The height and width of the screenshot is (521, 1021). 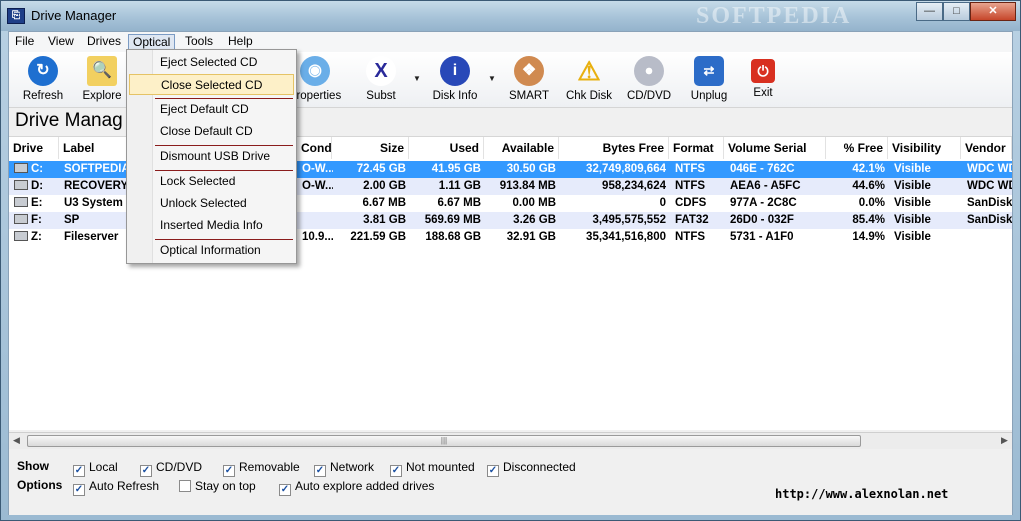 What do you see at coordinates (211, 131) in the screenshot?
I see `menu-close-default-cd: Close Default CD` at bounding box center [211, 131].